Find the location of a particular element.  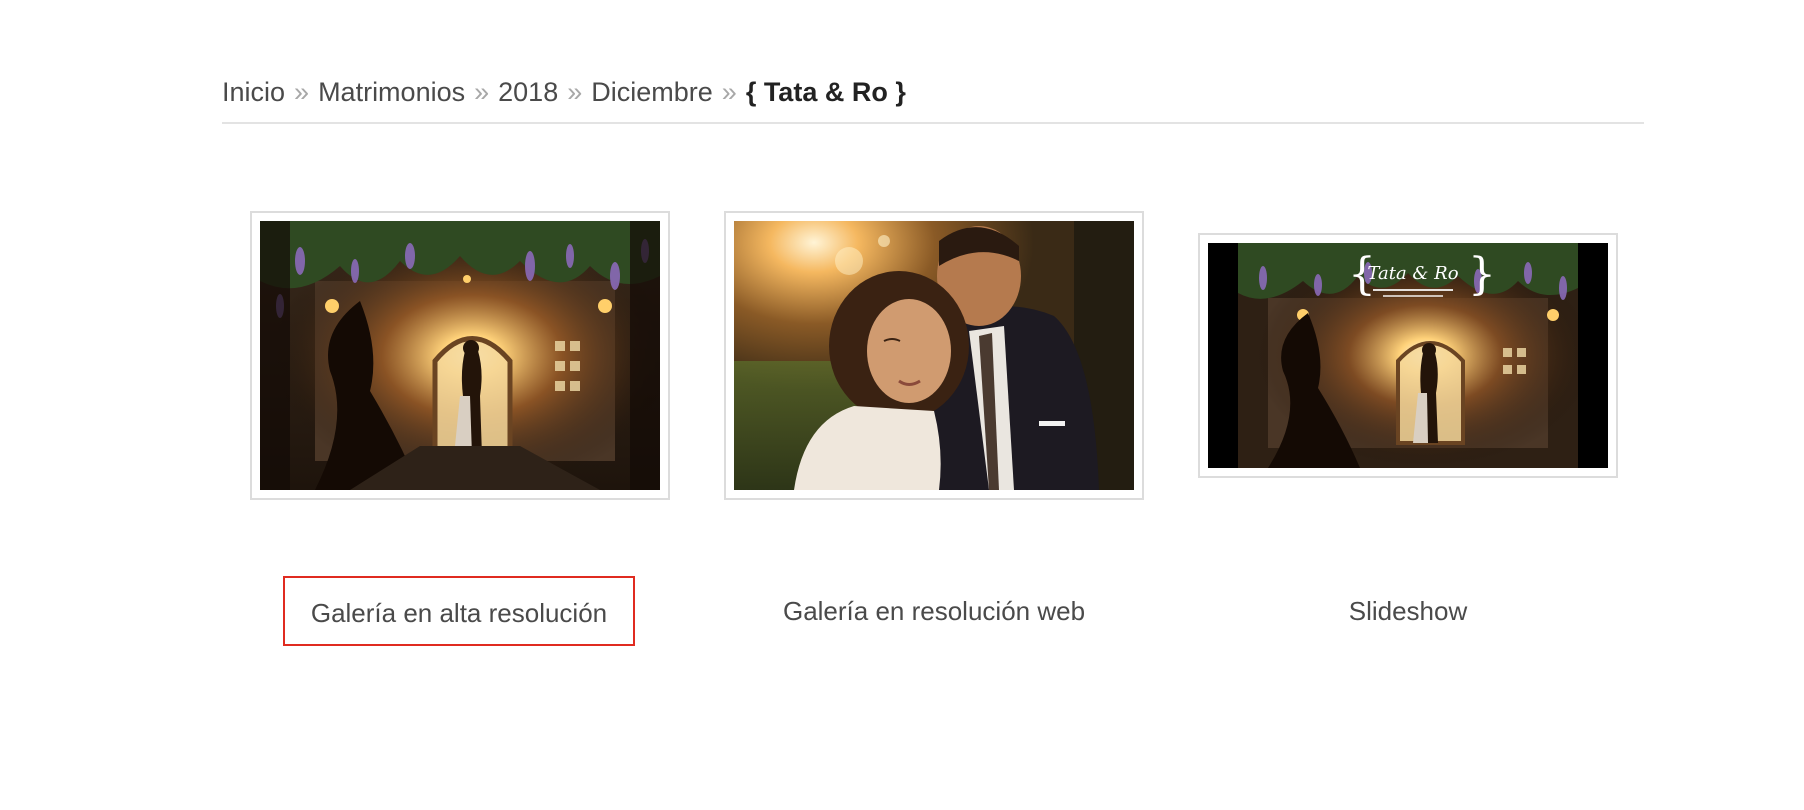

slideshow-title-frame-photo: { } Tata & Ro is located at coordinates (1408, 355).